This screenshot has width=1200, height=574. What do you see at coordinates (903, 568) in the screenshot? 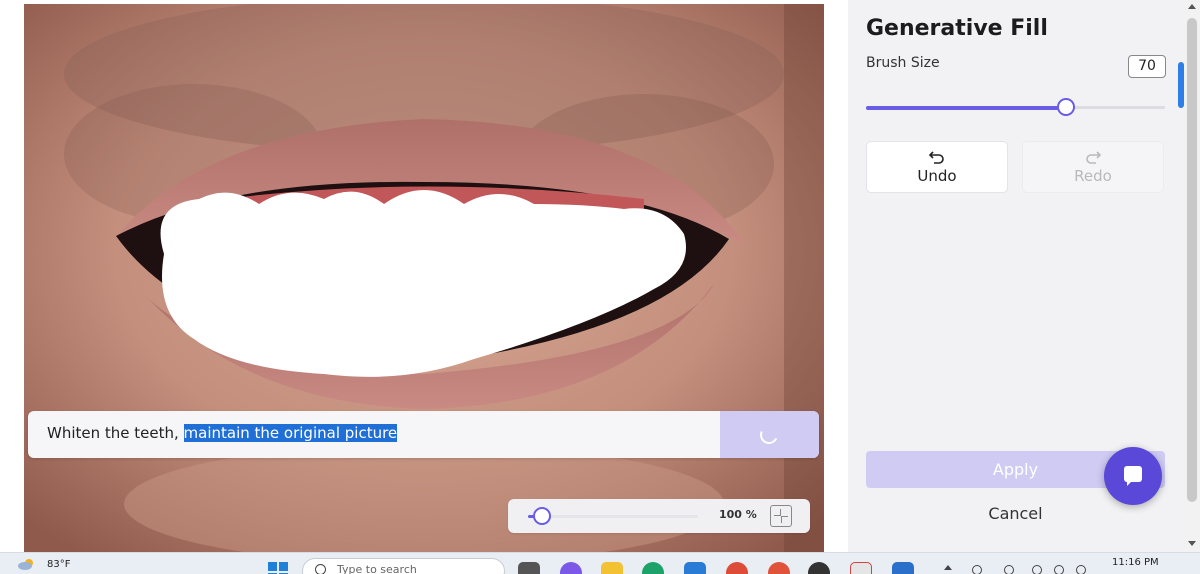
I see `photos-icon` at bounding box center [903, 568].